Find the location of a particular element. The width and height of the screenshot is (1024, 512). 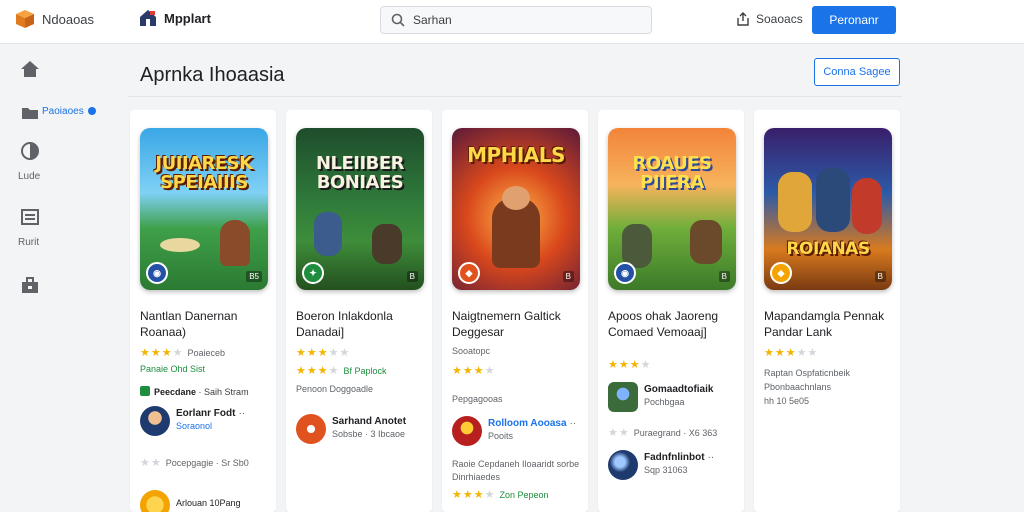

user-name: Rolloom Aooasa ·· is located at coordinates (532, 423).